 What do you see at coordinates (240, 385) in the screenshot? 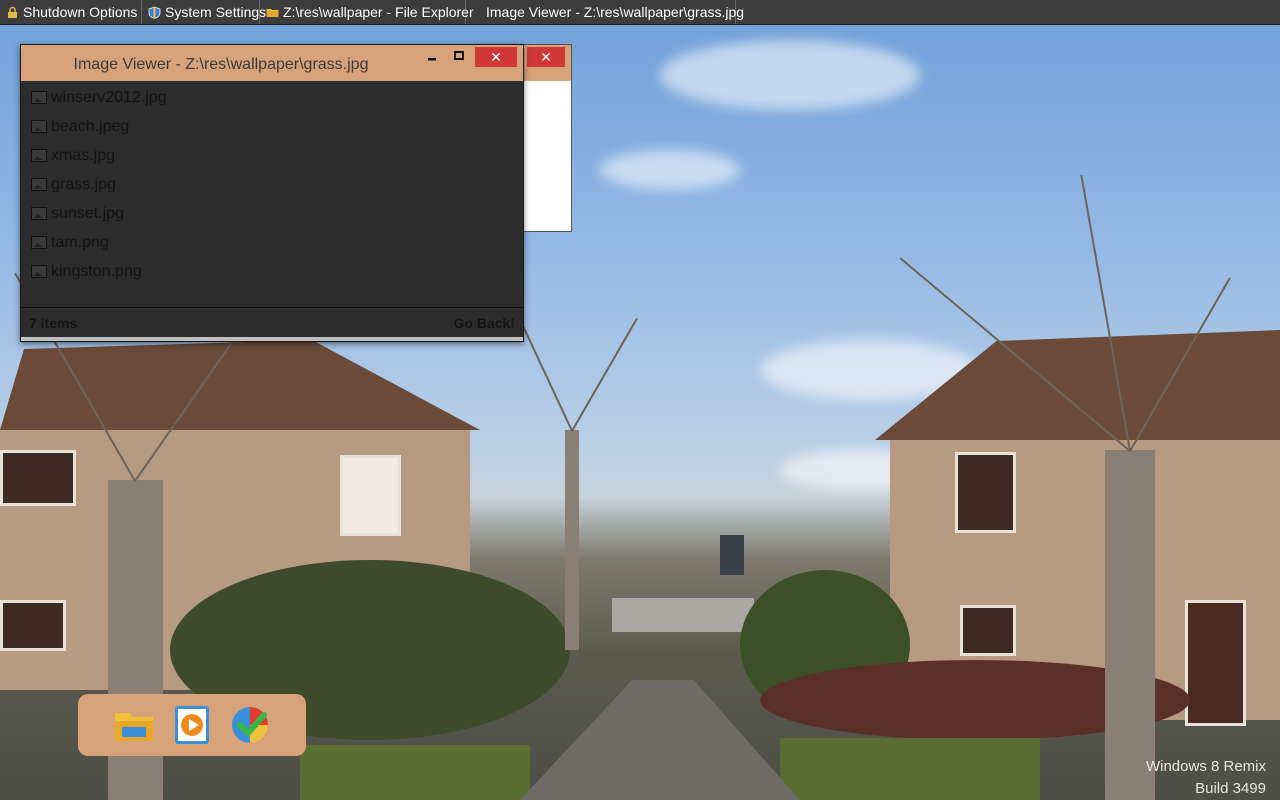
I see `wallpaper-roof-left` at bounding box center [240, 385].